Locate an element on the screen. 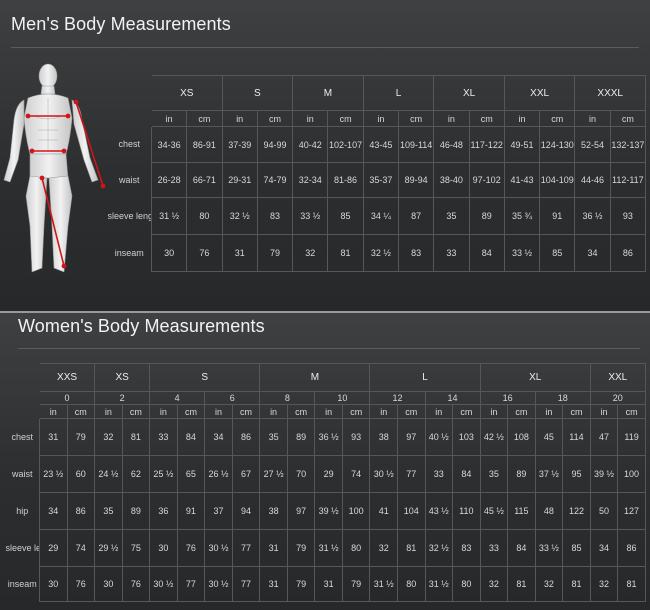 Image resolution: width=650 pixels, height=610 pixels. table-cell: 34 is located at coordinates (604, 548).